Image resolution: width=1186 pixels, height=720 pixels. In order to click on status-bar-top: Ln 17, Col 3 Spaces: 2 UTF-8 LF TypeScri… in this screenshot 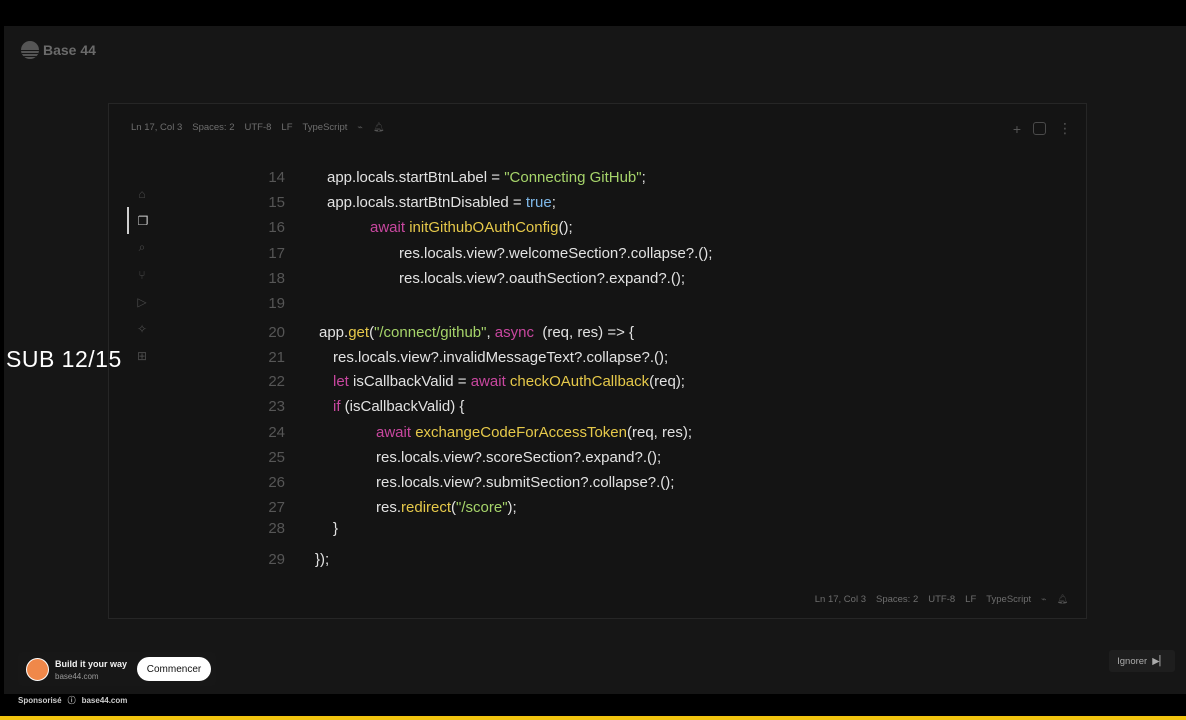, I will do `click(257, 127)`.